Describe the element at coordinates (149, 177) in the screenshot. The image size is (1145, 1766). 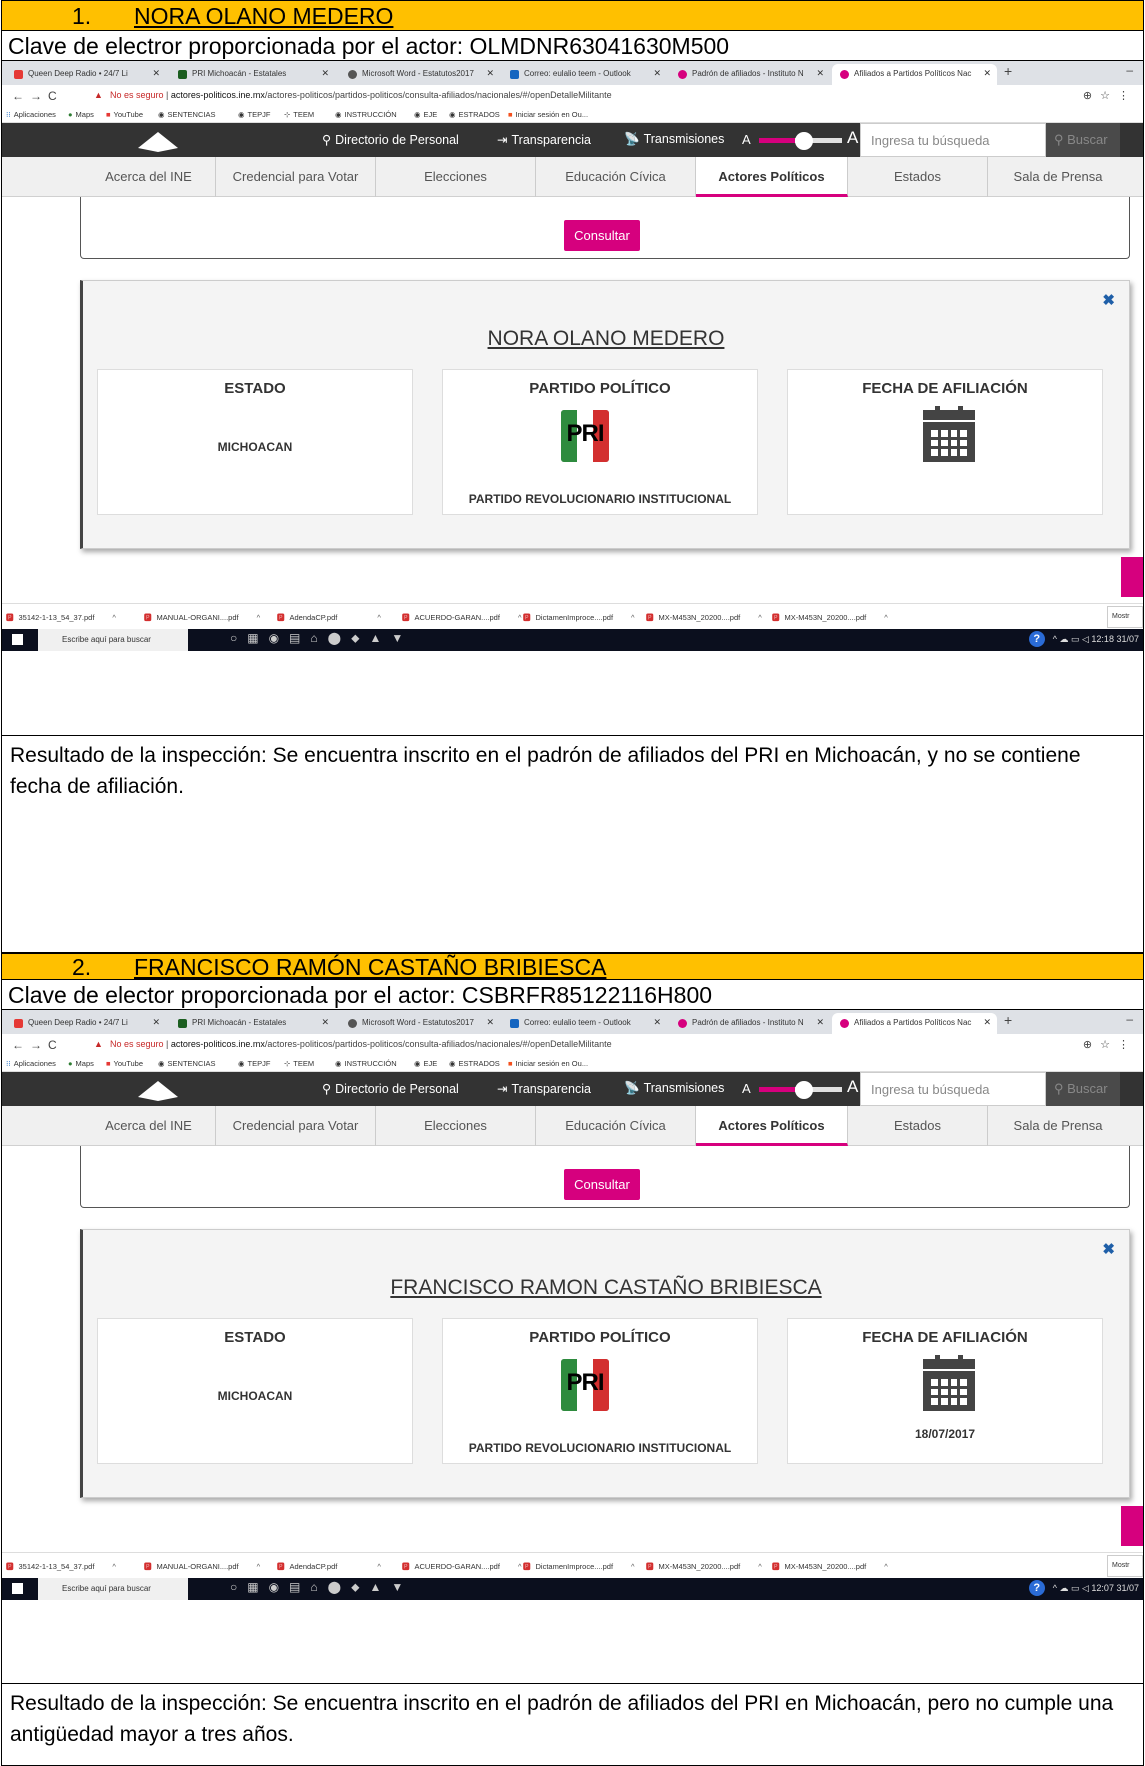
I see `menu-item: Acerca del INE` at that location.